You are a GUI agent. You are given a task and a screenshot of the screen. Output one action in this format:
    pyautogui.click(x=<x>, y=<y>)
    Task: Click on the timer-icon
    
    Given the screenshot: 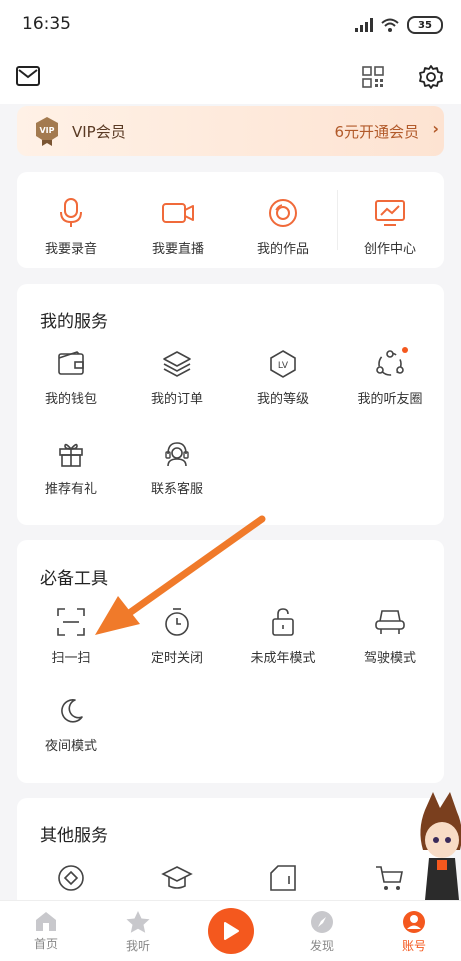 What is the action you would take?
    pyautogui.click(x=177, y=622)
    